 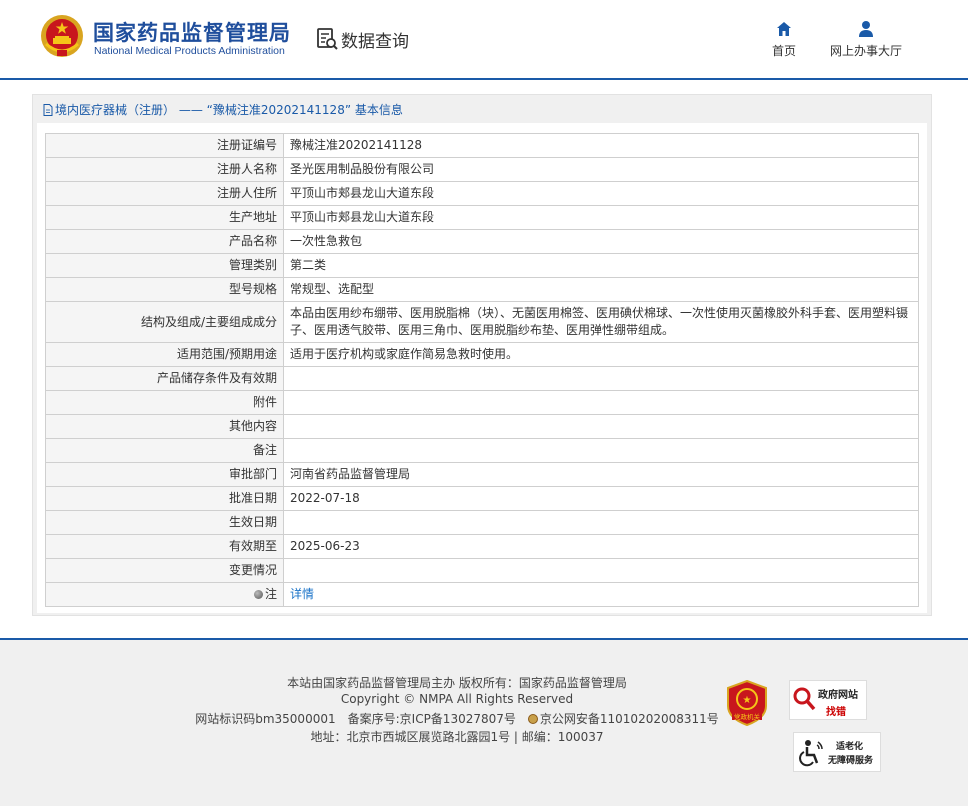 I want to click on gov-site-error-report-badge: 政府网站 找错, so click(x=828, y=700).